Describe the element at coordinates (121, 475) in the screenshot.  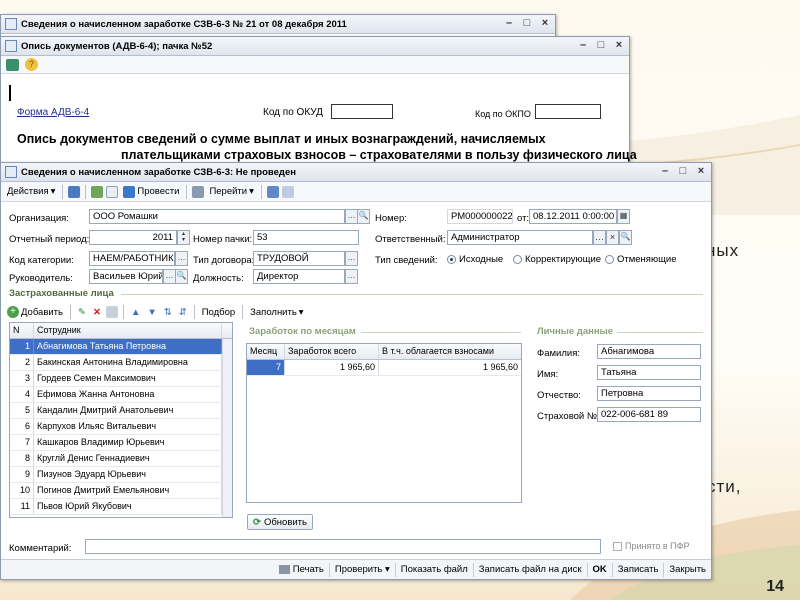
I see `table-row: 9 Пизунов Эдуард Юрьевич` at that location.